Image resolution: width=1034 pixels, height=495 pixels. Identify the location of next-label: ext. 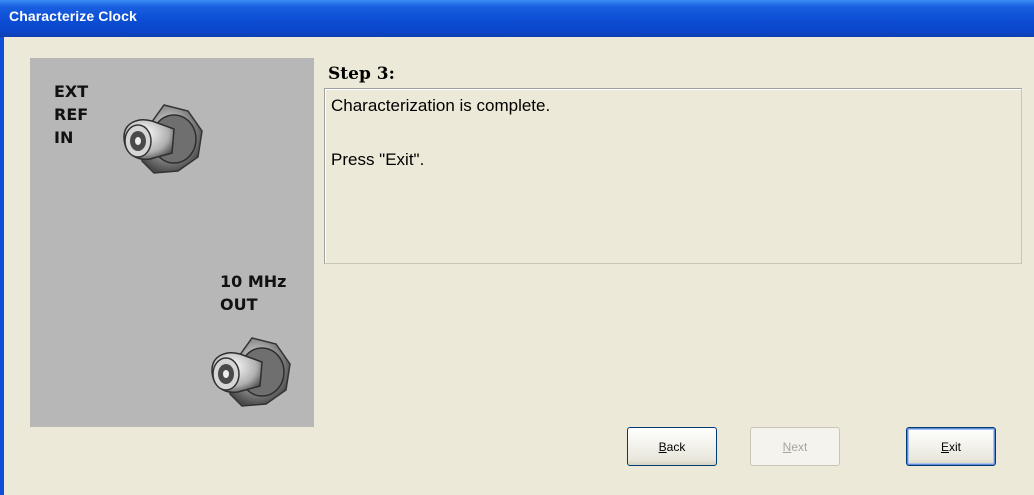
(799, 446).